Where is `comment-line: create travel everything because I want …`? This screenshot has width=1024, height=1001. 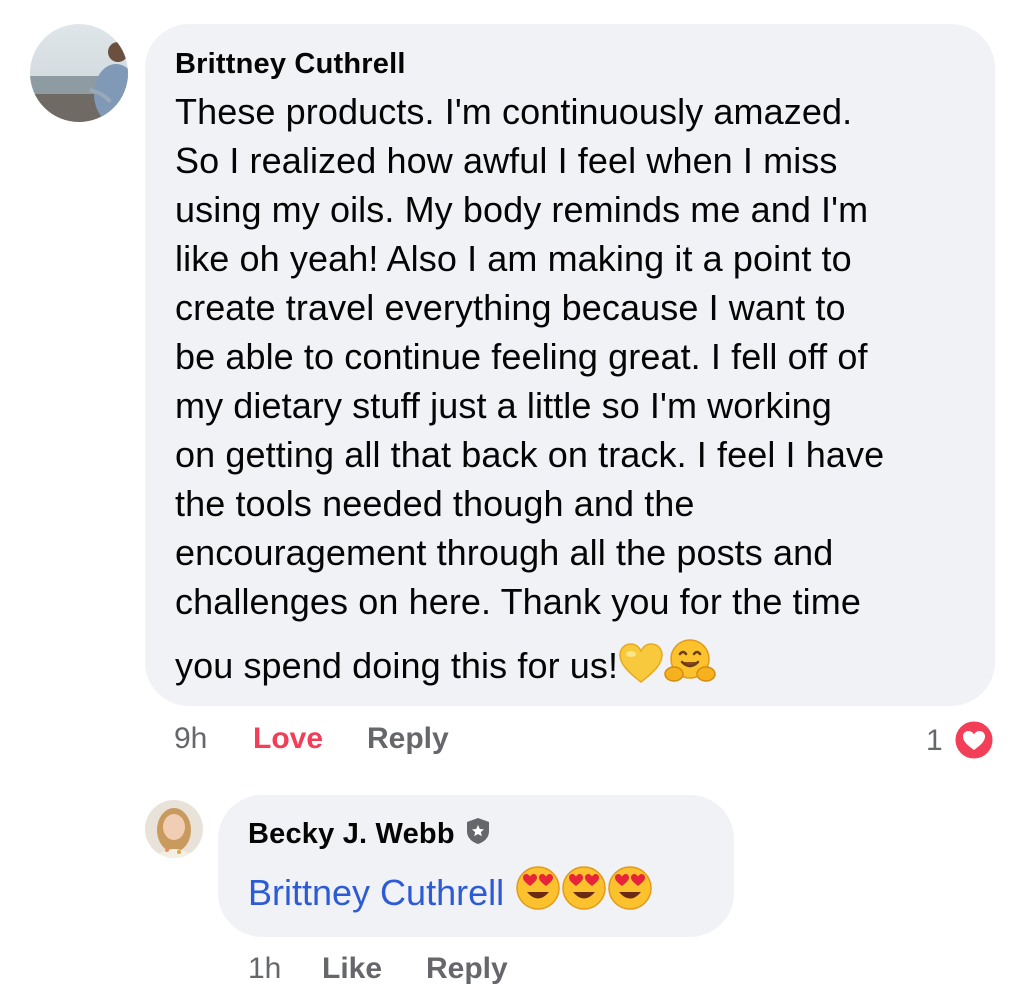 comment-line: create travel everything because I want … is located at coordinates (510, 307).